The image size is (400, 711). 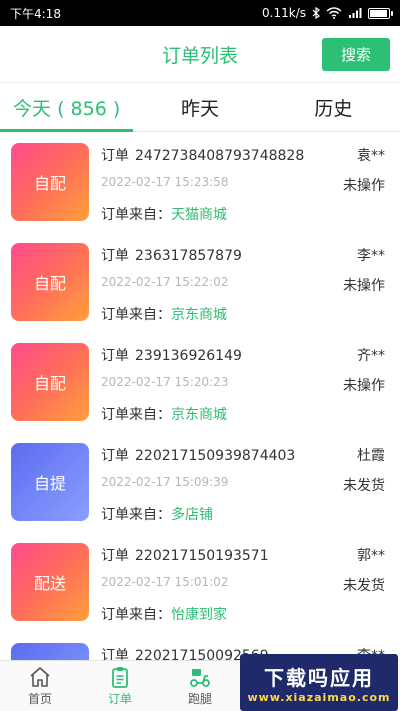 I want to click on order-time: 2022-02-17 15:20:23, so click(x=165, y=382).